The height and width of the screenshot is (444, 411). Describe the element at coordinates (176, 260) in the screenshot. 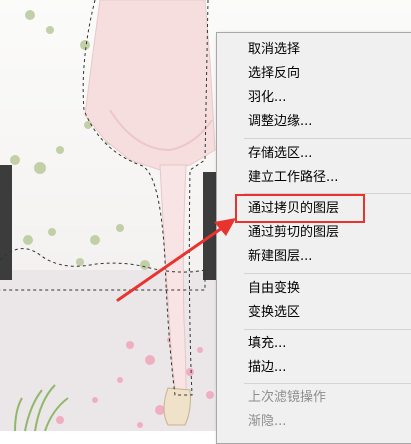

I see `red-arrow-annotation` at that location.